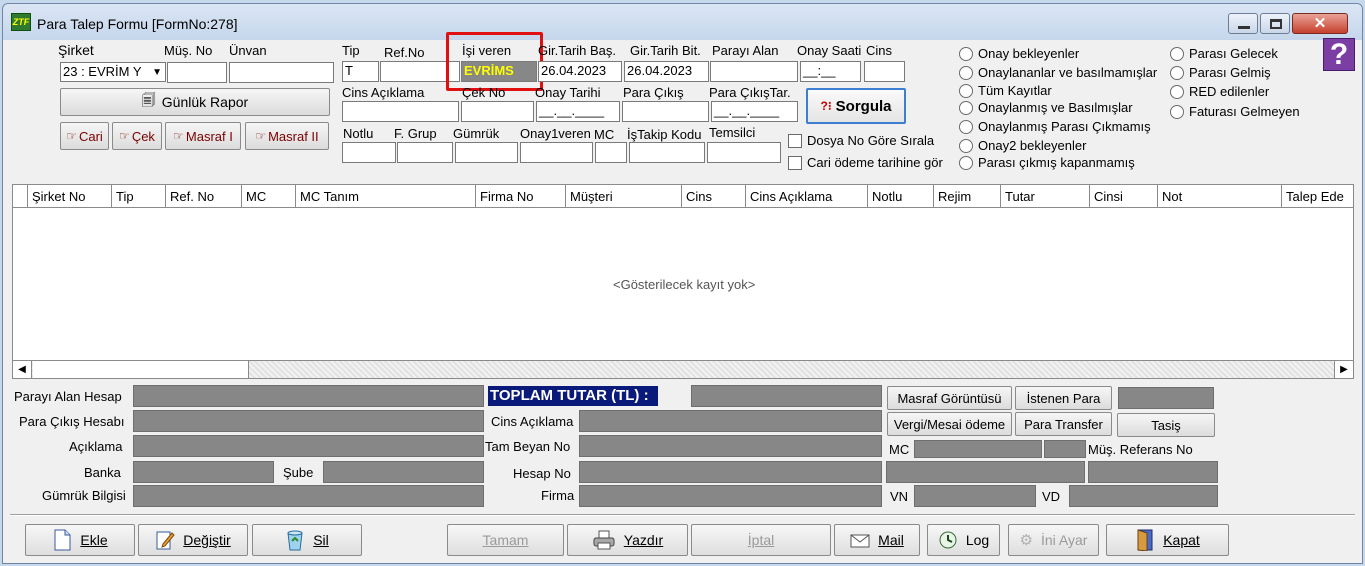 This screenshot has height=566, width=1365. What do you see at coordinates (307, 540) in the screenshot?
I see `sil-button: Sil` at bounding box center [307, 540].